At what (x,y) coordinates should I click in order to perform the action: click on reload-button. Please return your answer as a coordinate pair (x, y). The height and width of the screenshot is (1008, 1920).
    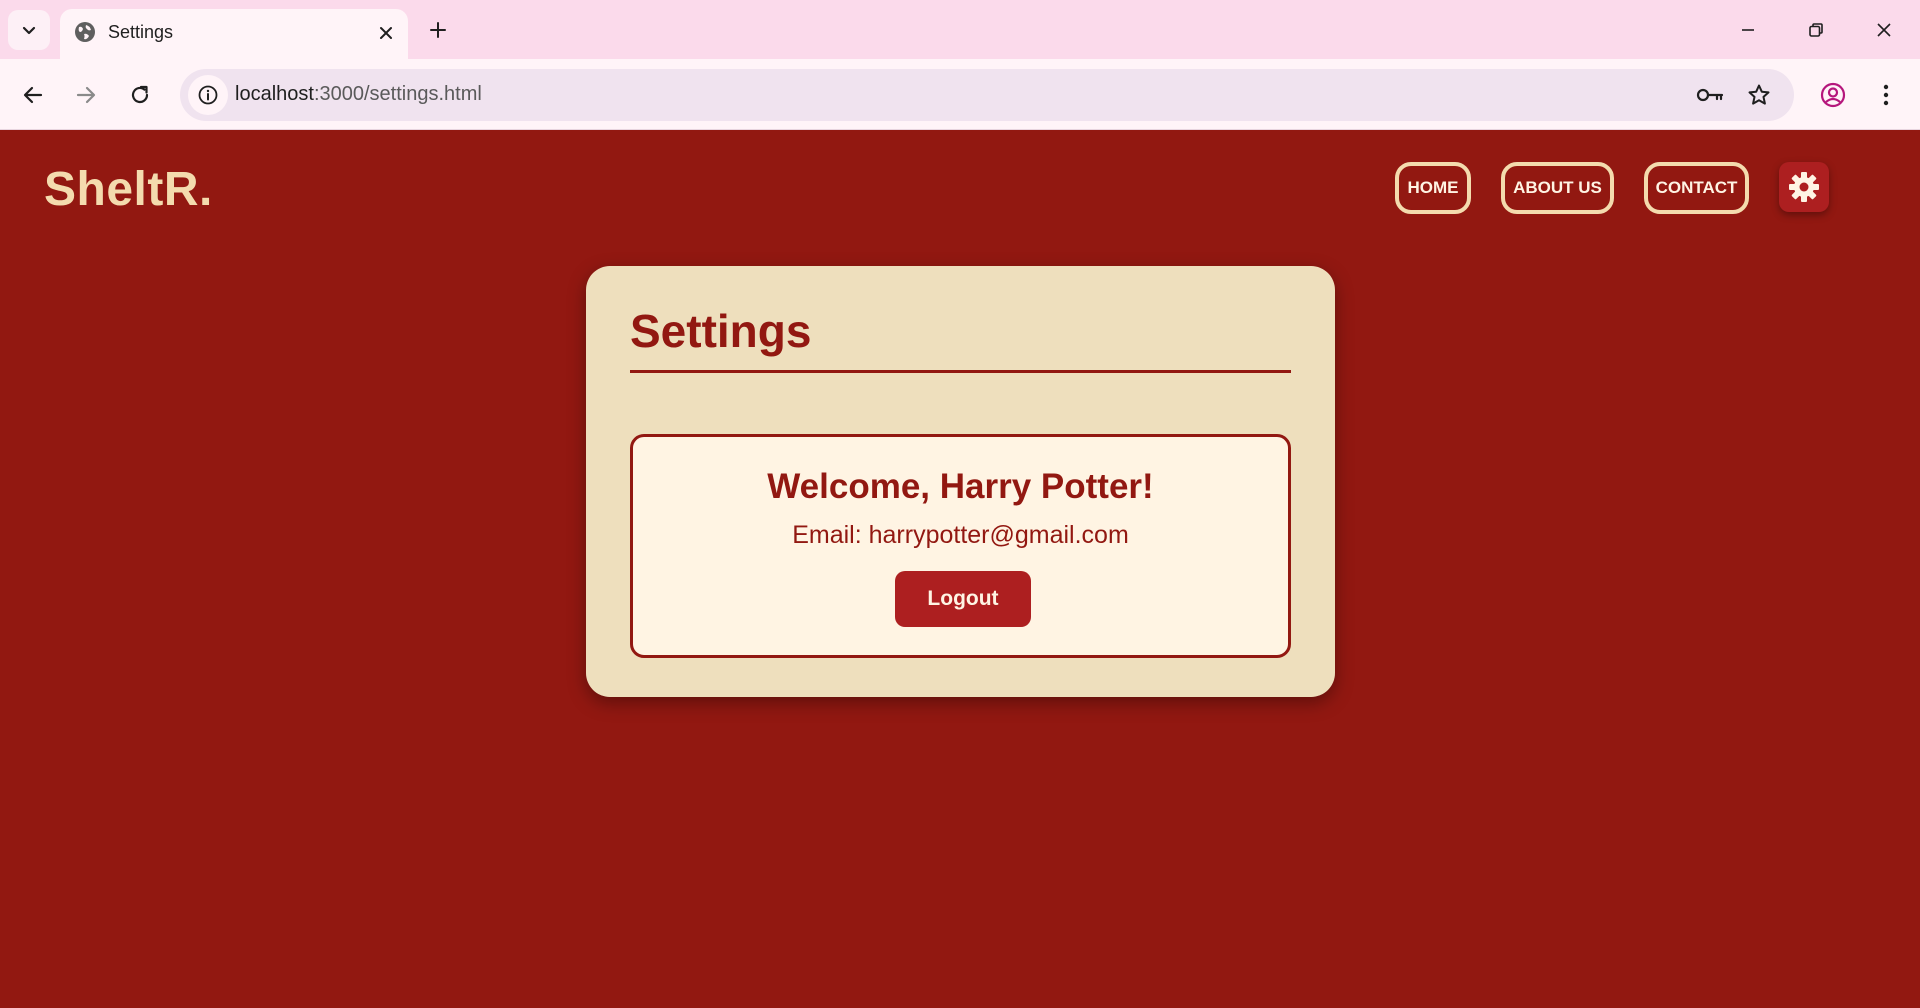
    Looking at the image, I should click on (140, 95).